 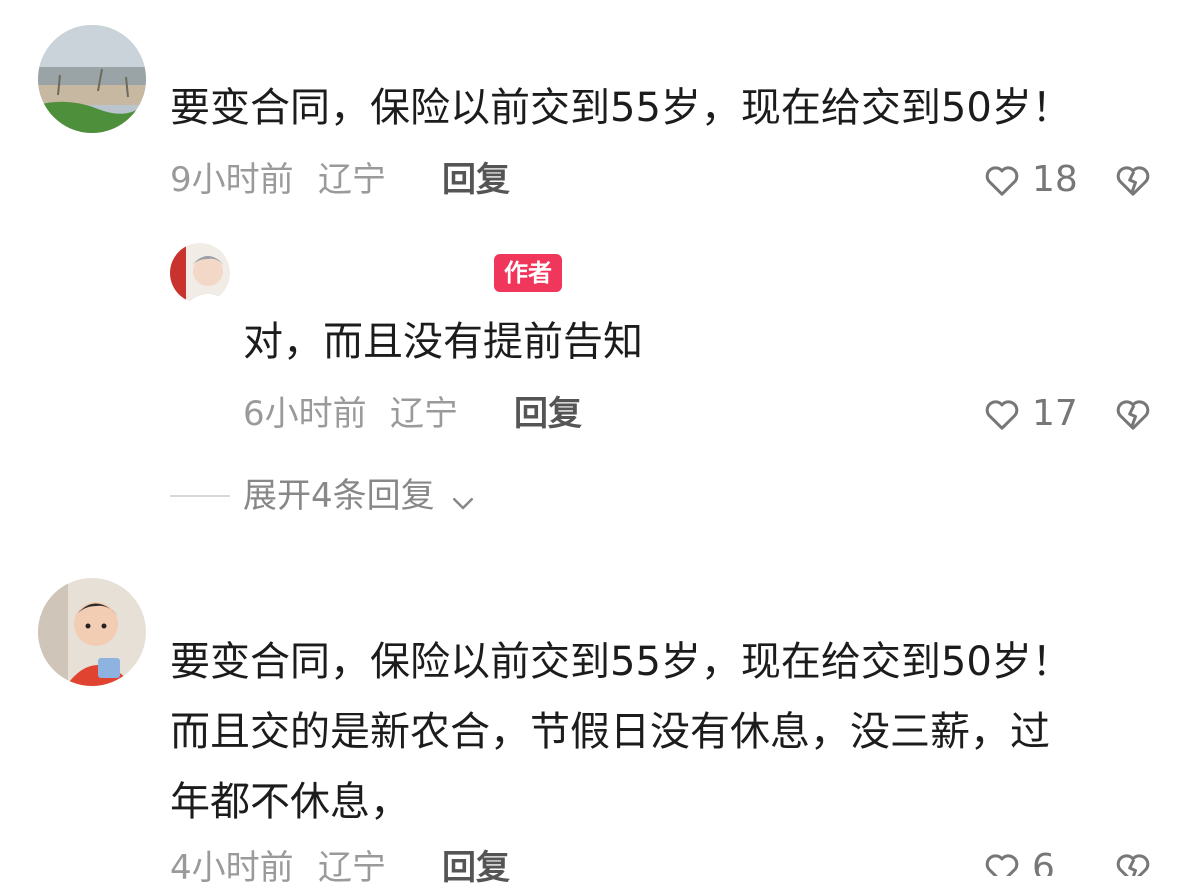 I want to click on reply-text: 对，而且没有提前告知, so click(x=443, y=342).